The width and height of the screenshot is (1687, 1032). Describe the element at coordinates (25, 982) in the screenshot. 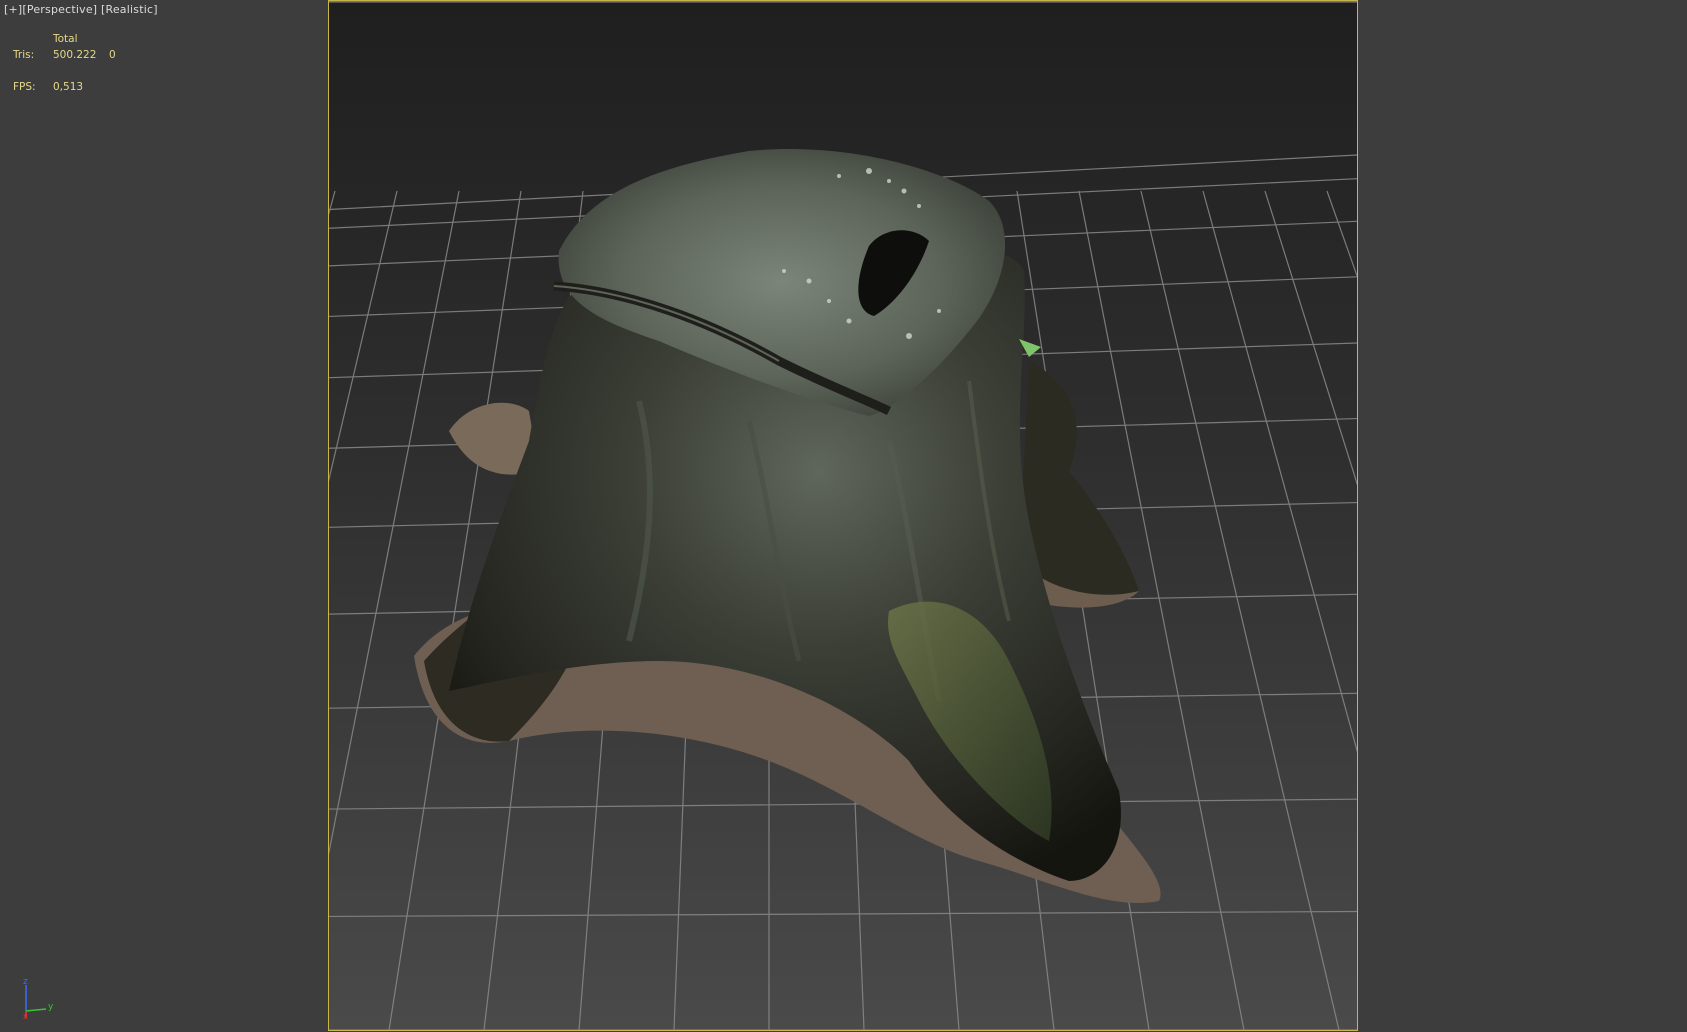

I see `gizmo-z-label: z` at that location.